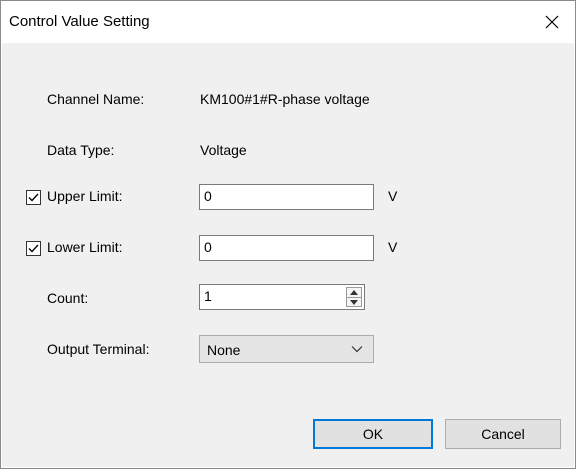 The width and height of the screenshot is (576, 469). What do you see at coordinates (282, 297) in the screenshot?
I see `count-input: 1` at bounding box center [282, 297].